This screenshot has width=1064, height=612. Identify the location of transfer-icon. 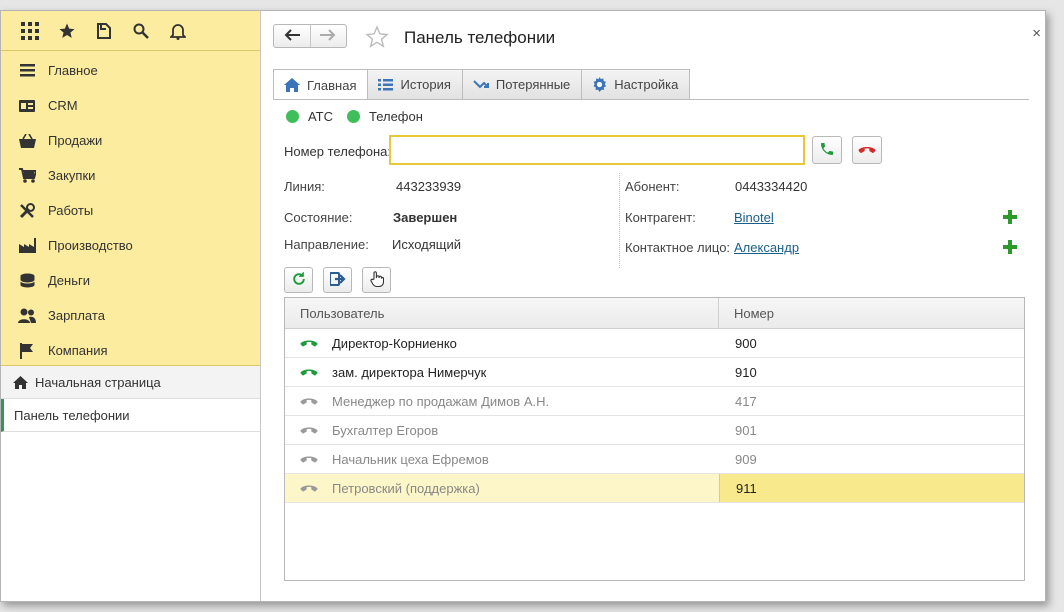
(337, 280).